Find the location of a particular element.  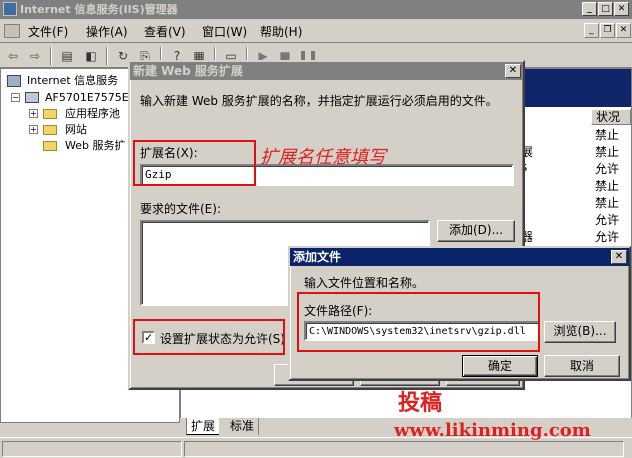

server-icon is located at coordinates (32, 97).